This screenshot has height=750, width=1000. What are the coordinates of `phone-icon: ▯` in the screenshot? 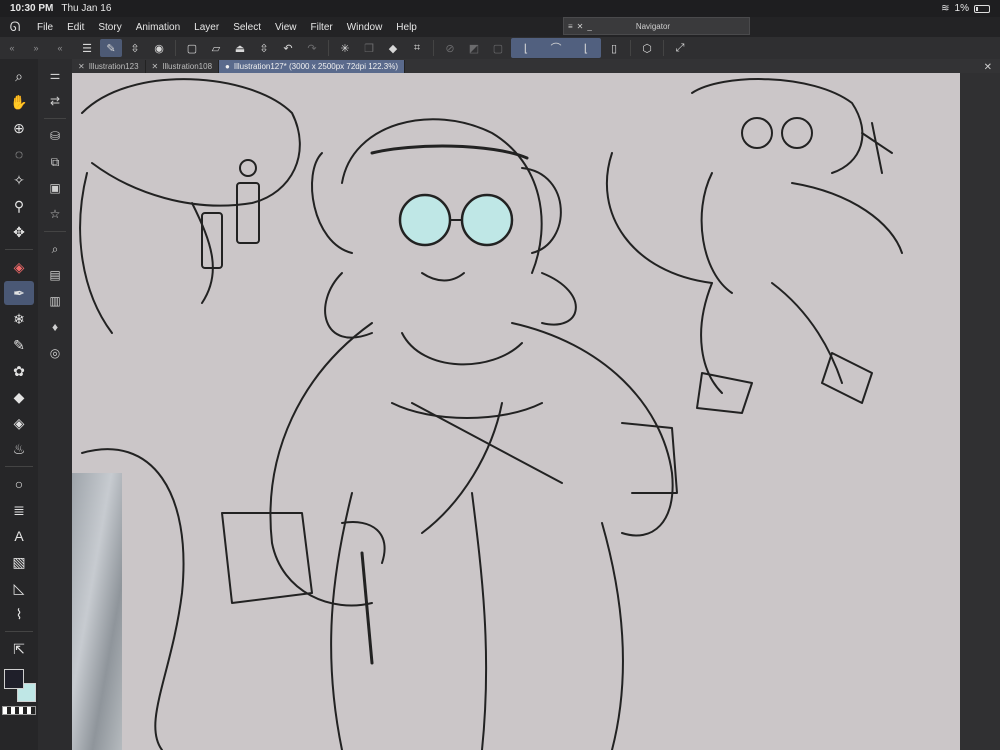 It's located at (614, 48).